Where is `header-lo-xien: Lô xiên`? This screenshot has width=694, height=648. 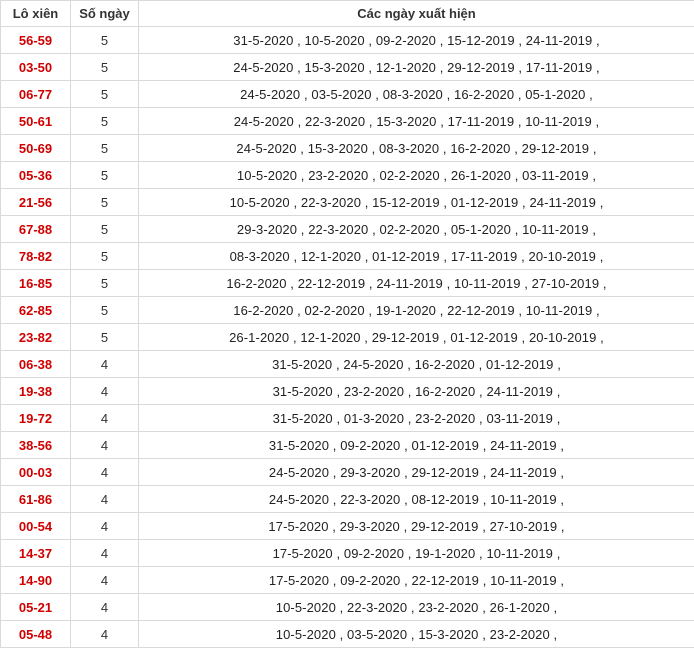 header-lo-xien: Lô xiên is located at coordinates (36, 14).